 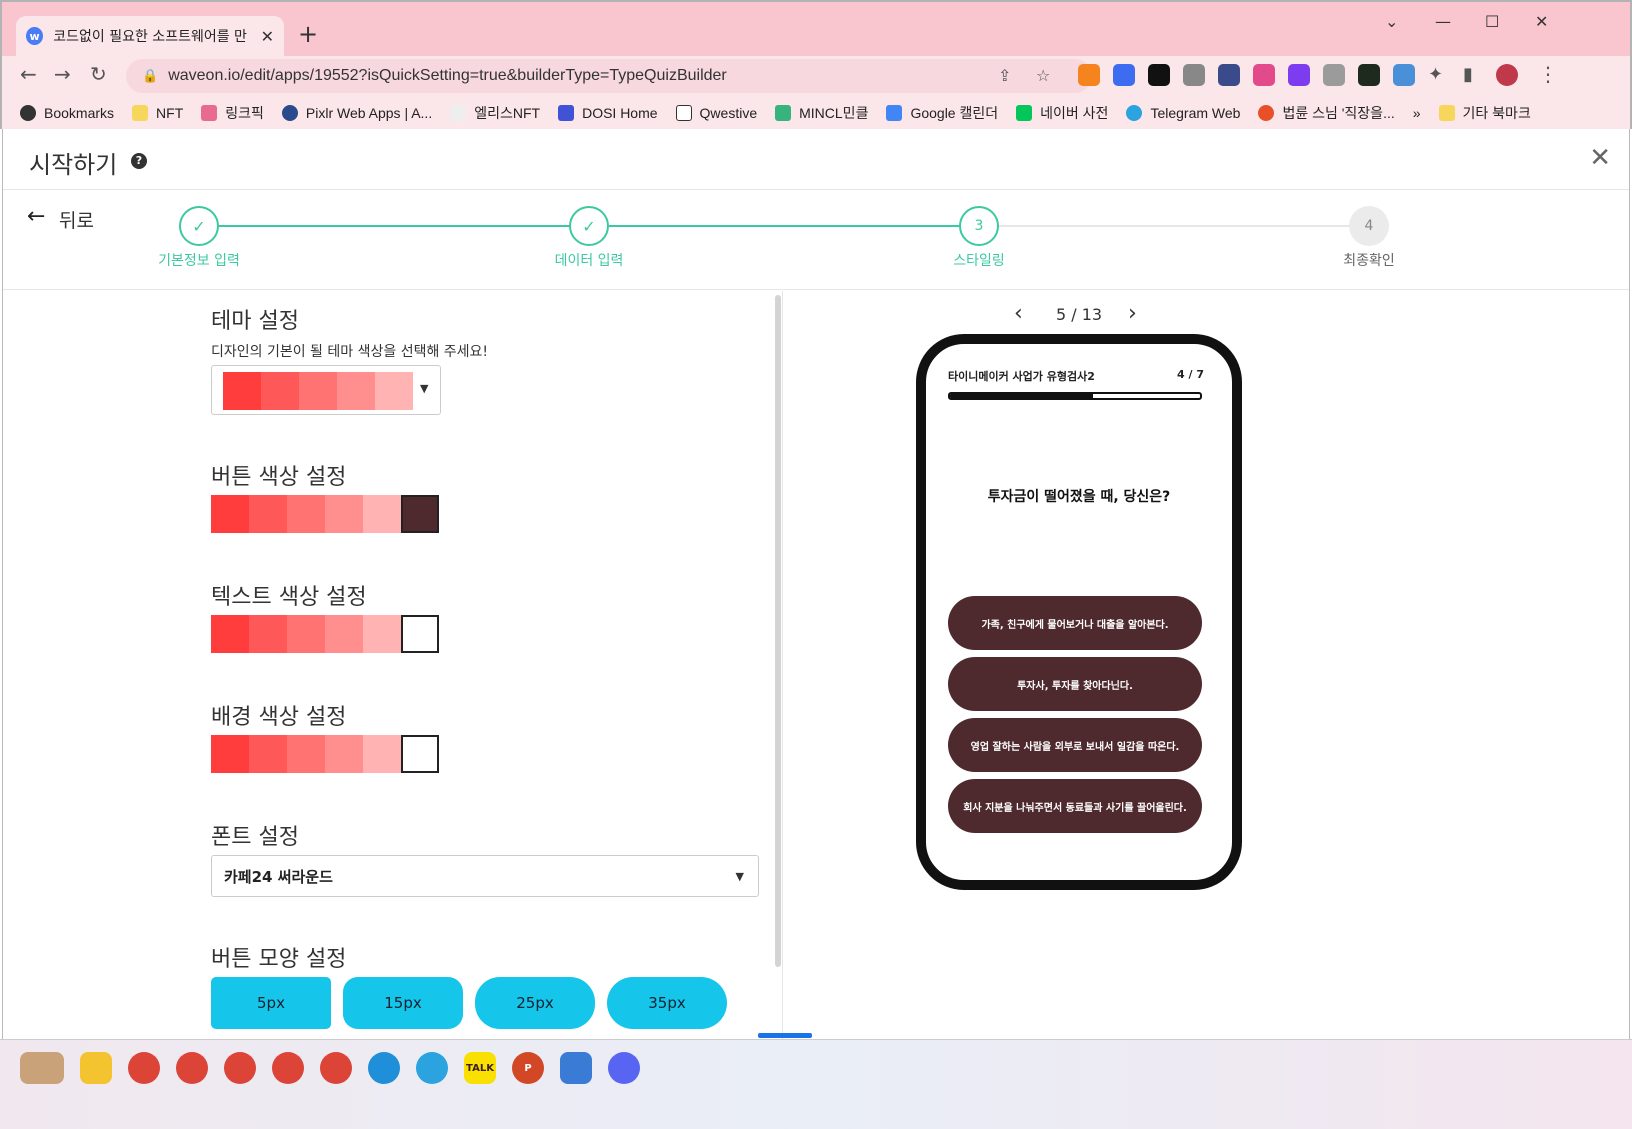 I want to click on font-select: 카페24 써라운드 ▼, so click(x=485, y=876).